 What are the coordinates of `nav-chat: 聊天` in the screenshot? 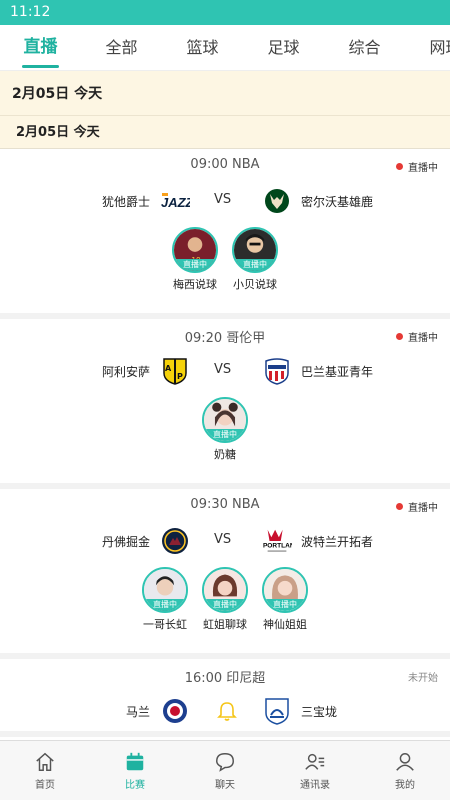 It's located at (225, 770).